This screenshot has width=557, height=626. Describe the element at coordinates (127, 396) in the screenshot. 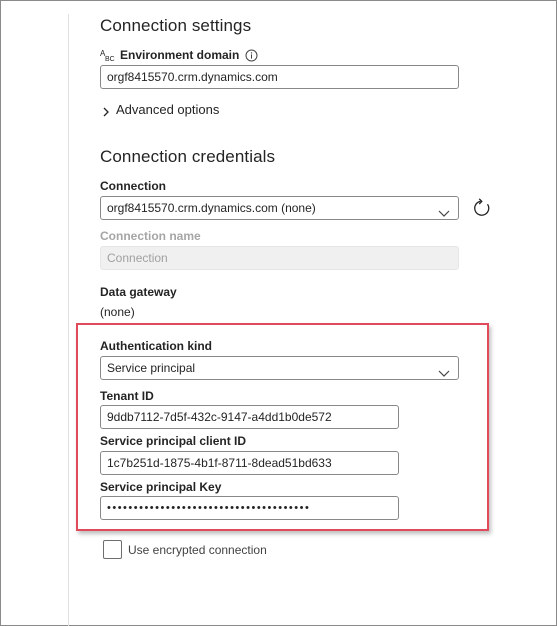

I see `tenant-id-label: Tenant ID` at that location.